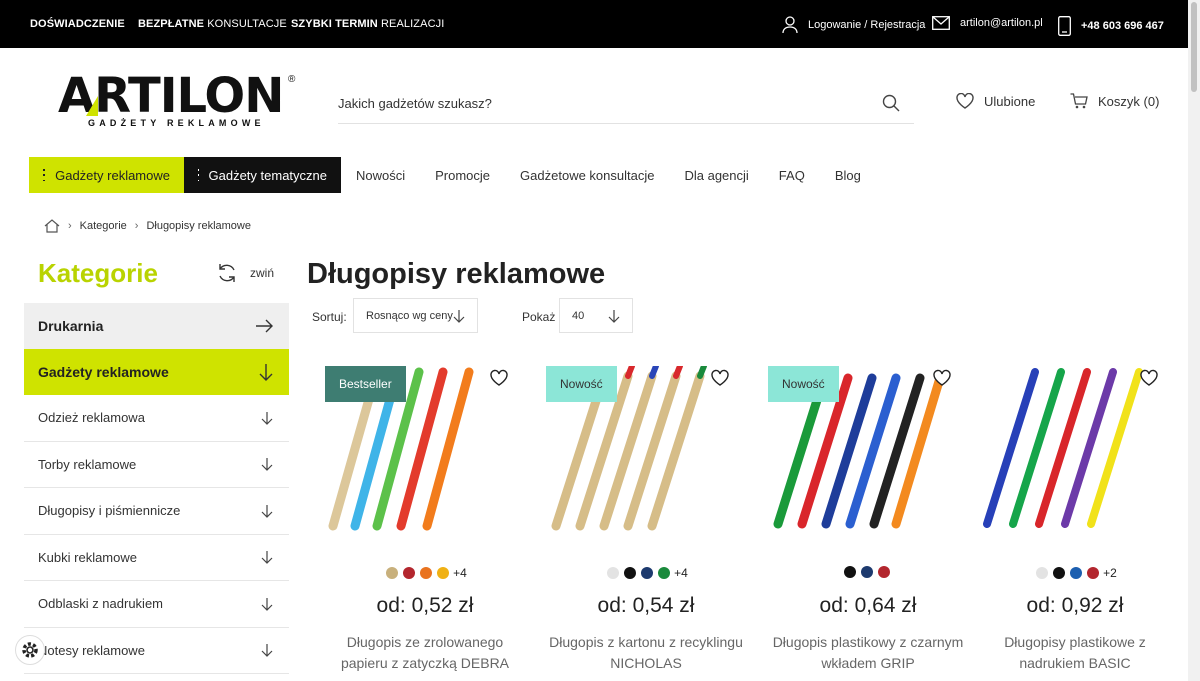 The image size is (1200, 681). What do you see at coordinates (77, 24) in the screenshot?
I see `topbar-link-experience: DOŚWIADCZENIE` at bounding box center [77, 24].